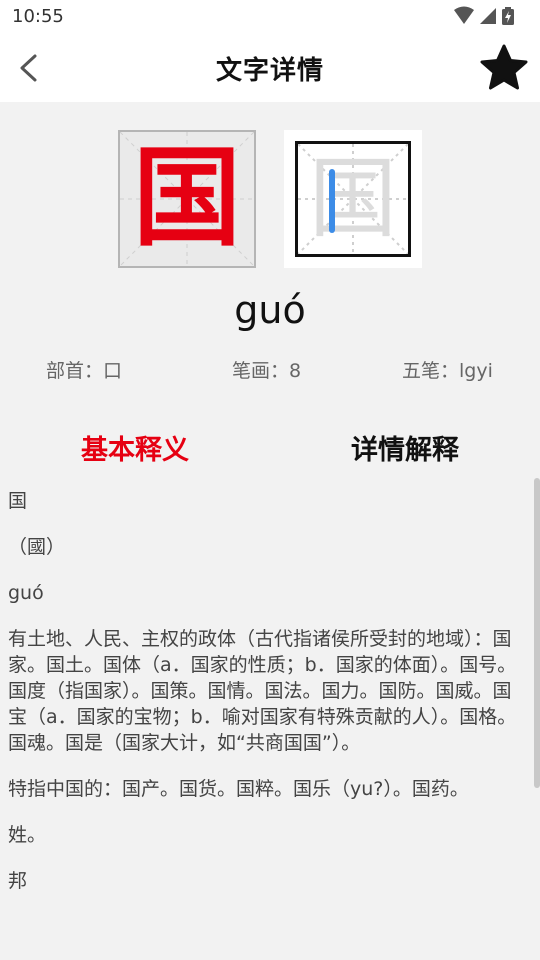 The height and width of the screenshot is (960, 540). What do you see at coordinates (431, 371) in the screenshot?
I see `wubi-label: 五笔：` at bounding box center [431, 371].